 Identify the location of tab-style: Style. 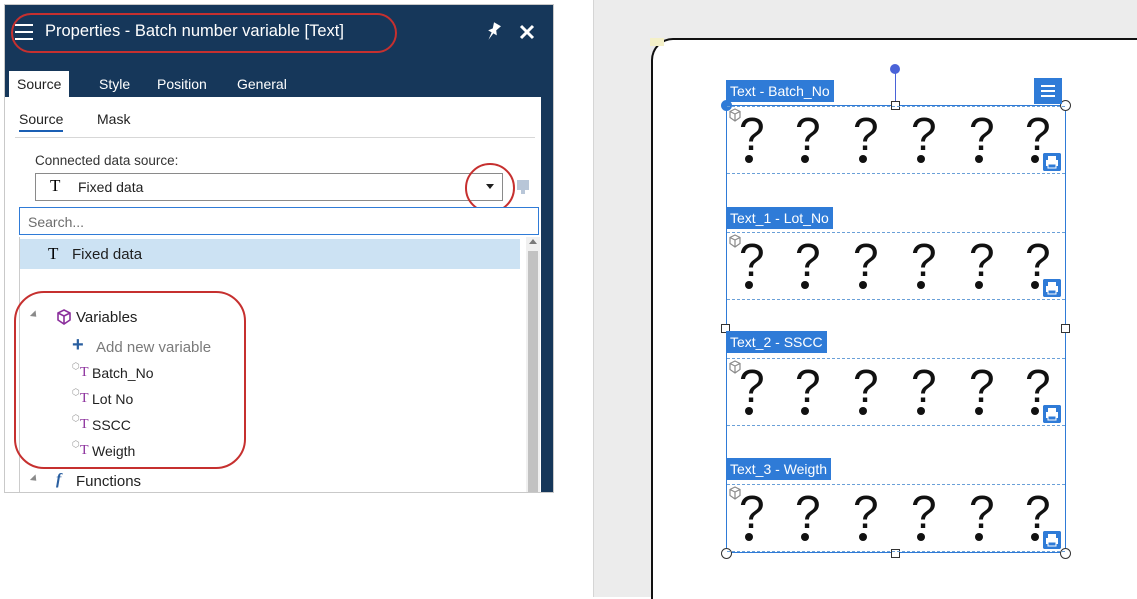
(114, 84).